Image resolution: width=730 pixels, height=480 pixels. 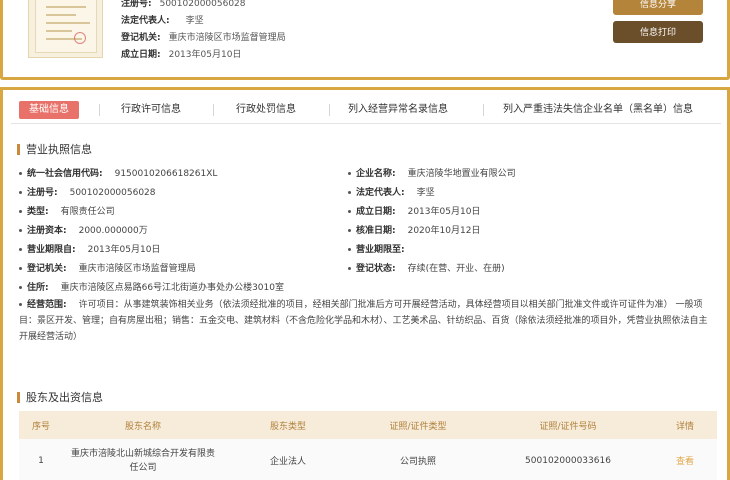 I want to click on column-header: 详情, so click(x=685, y=425).